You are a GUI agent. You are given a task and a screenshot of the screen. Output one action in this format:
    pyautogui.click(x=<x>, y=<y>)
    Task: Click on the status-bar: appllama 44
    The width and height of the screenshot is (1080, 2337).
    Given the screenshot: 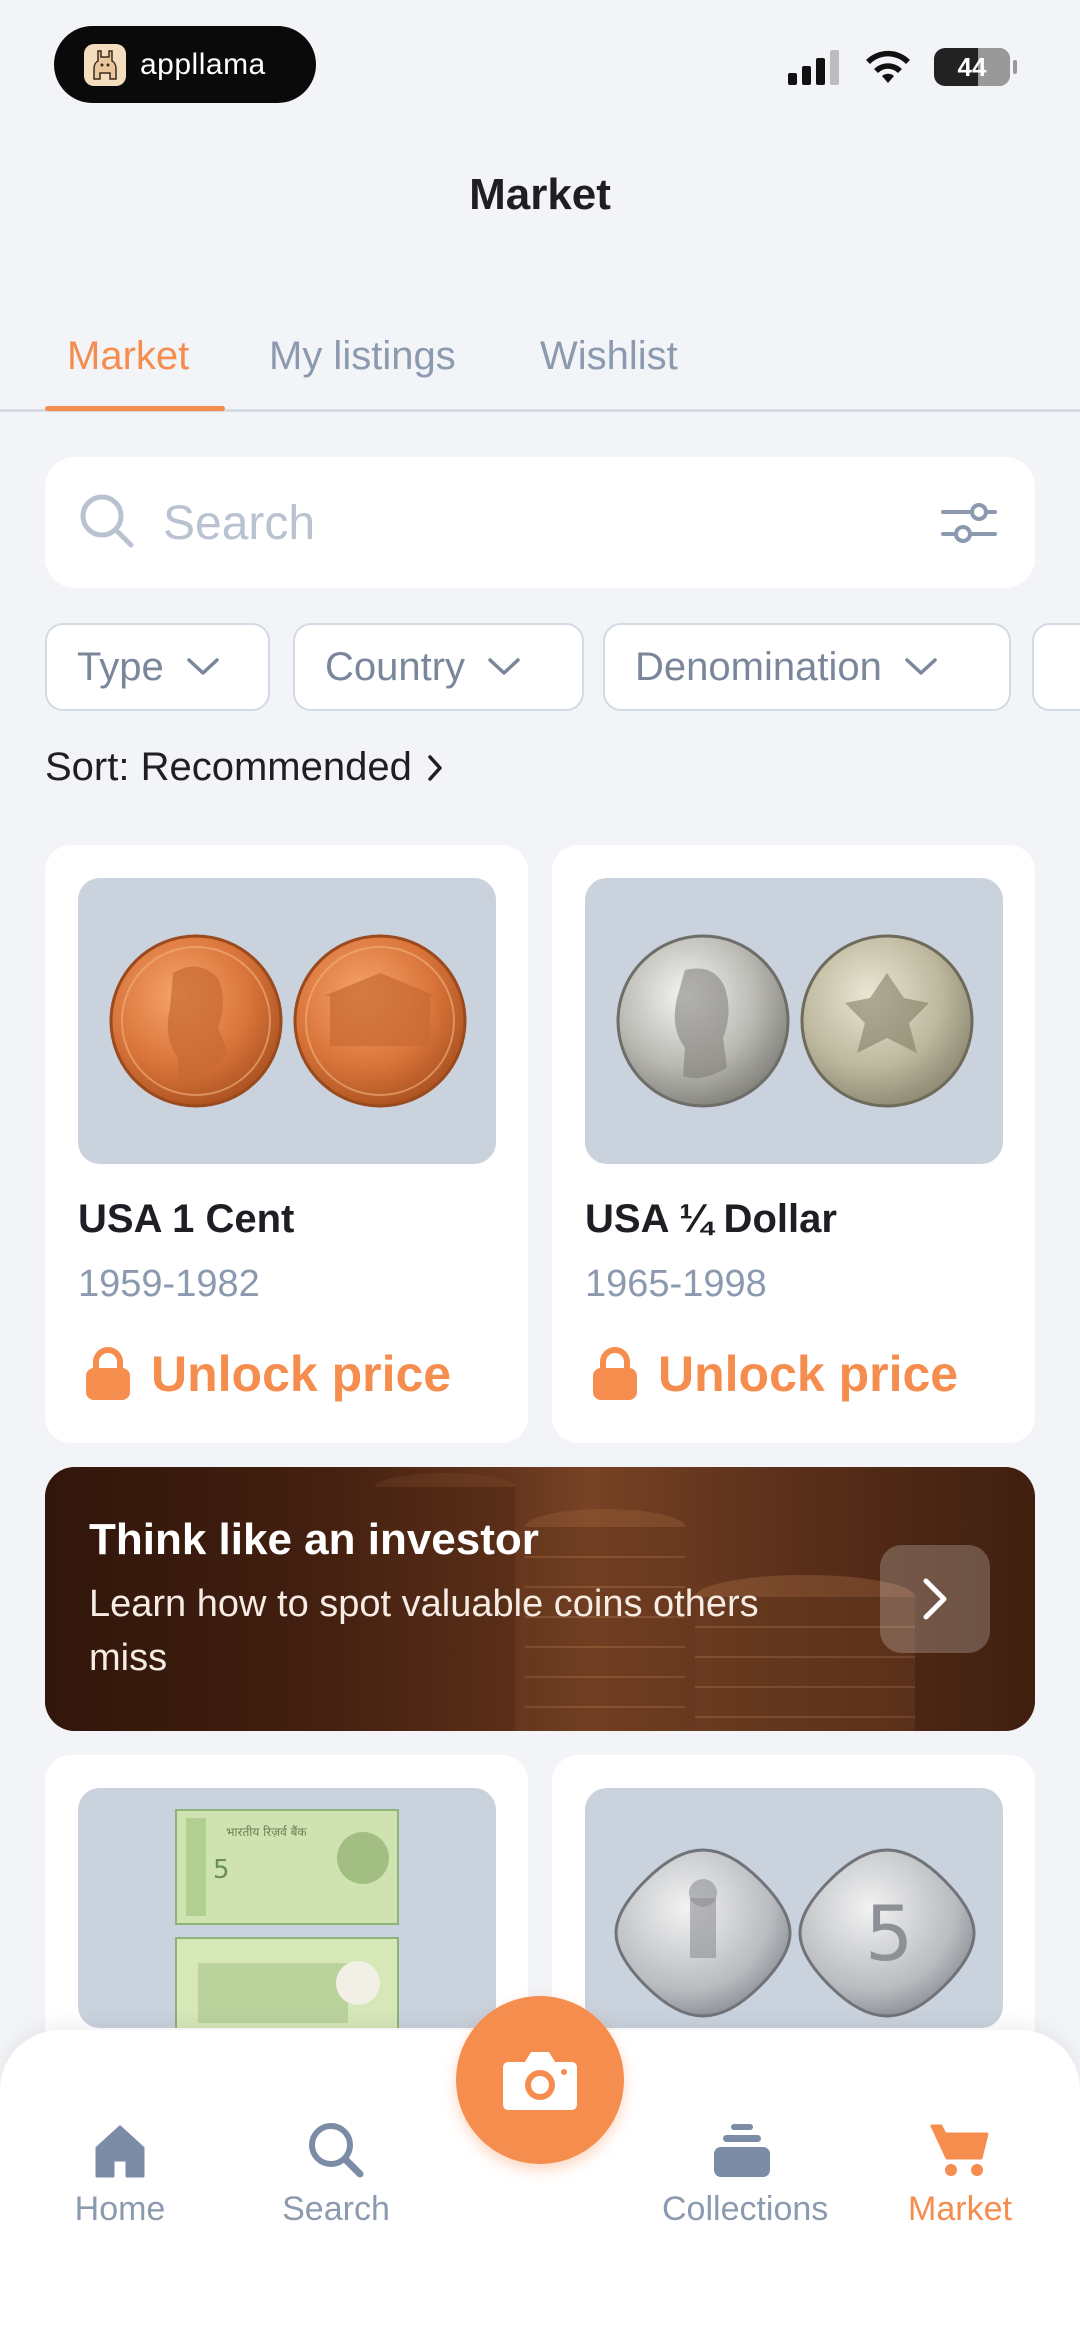 What is the action you would take?
    pyautogui.click(x=540, y=65)
    